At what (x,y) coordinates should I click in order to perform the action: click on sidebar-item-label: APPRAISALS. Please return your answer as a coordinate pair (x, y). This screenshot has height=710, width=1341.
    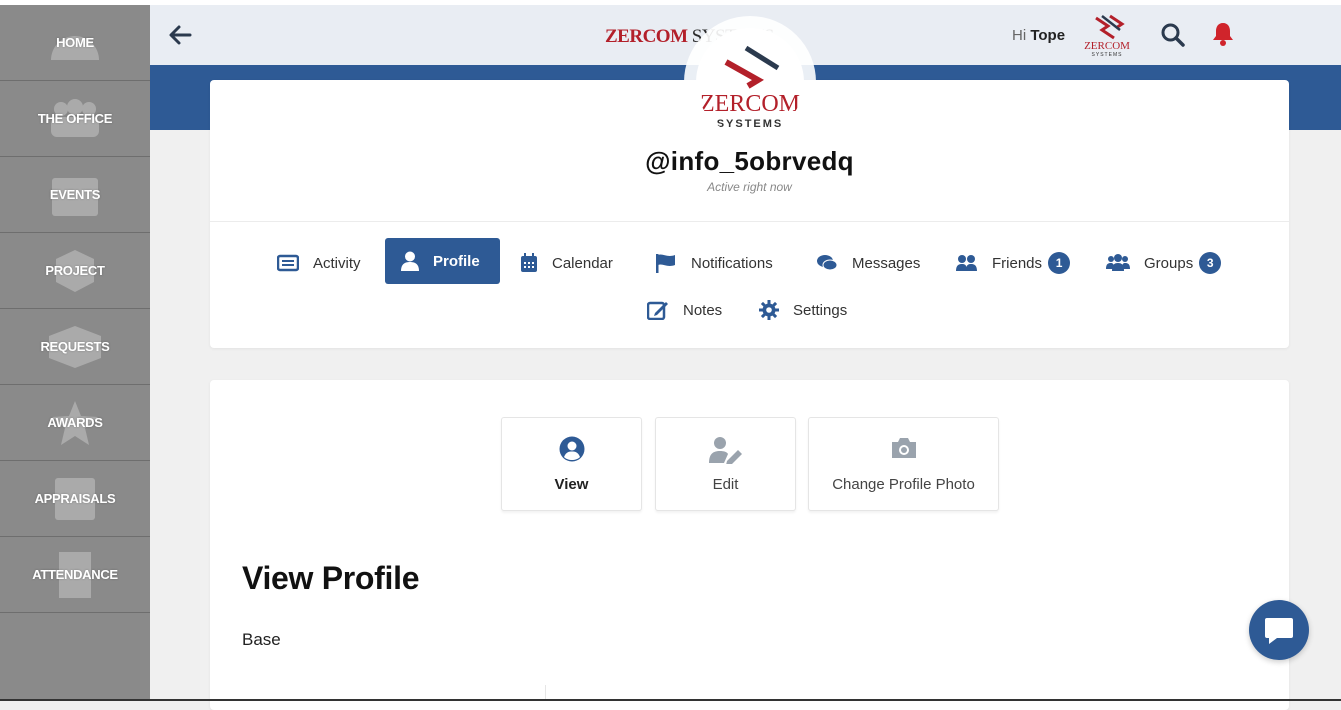
    Looking at the image, I should click on (75, 498).